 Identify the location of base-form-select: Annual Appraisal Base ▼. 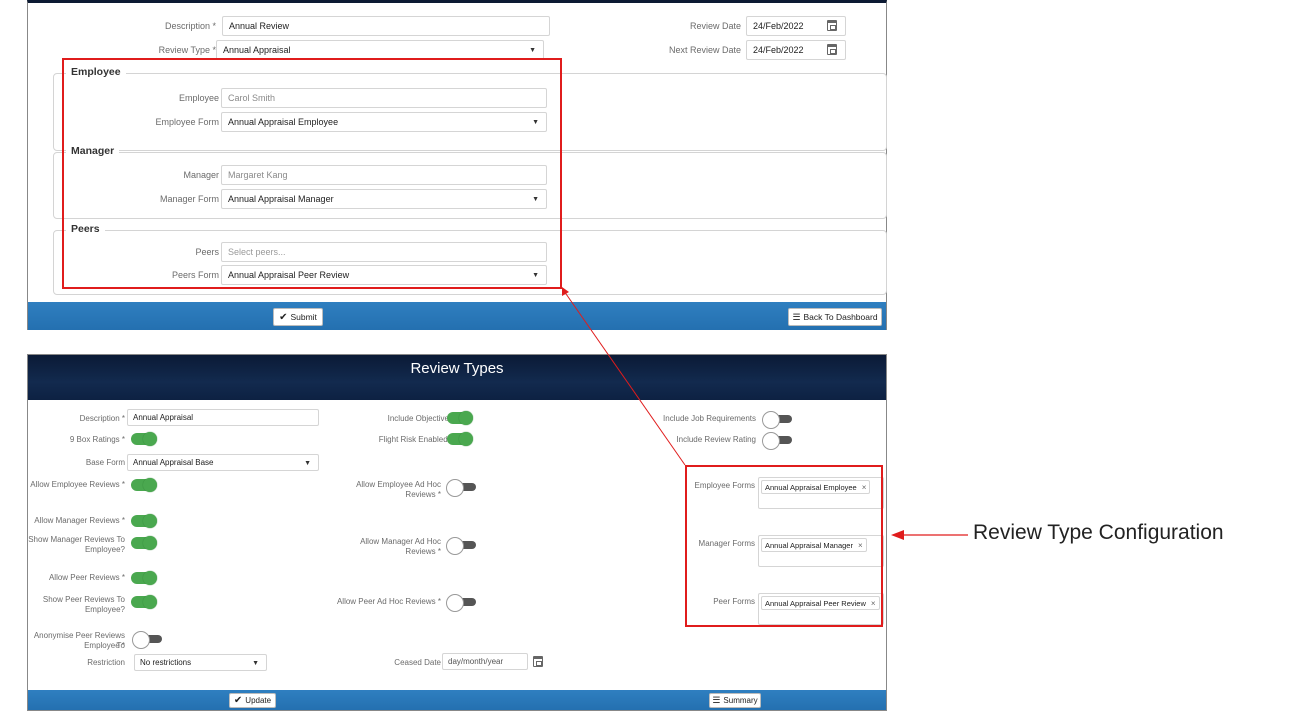
(223, 462).